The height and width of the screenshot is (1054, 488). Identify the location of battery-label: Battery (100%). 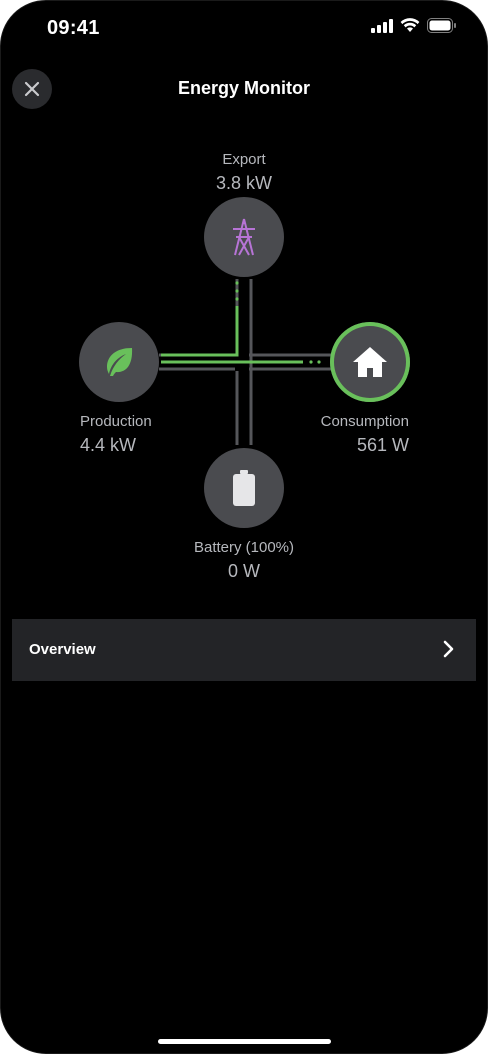
(244, 547).